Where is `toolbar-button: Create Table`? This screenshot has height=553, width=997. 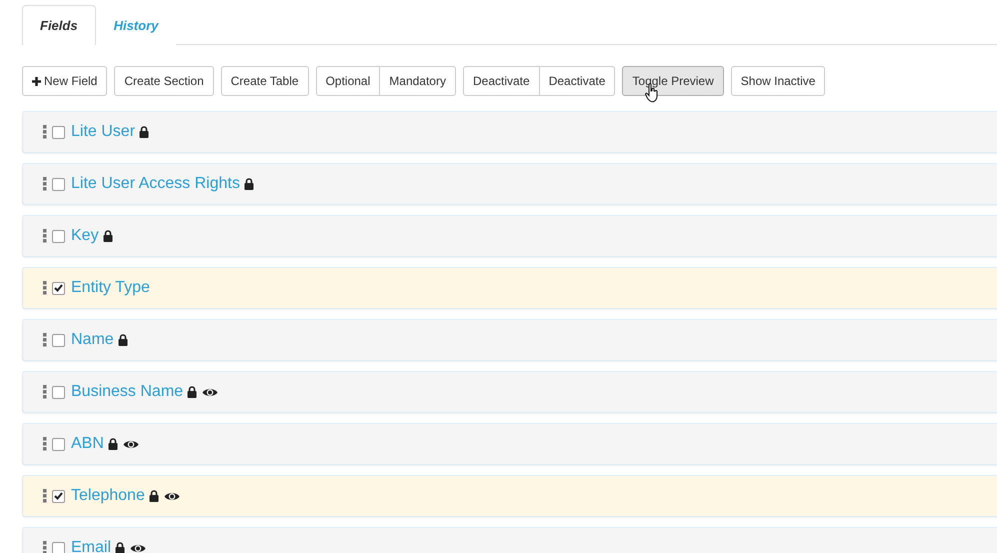
toolbar-button: Create Table is located at coordinates (264, 81).